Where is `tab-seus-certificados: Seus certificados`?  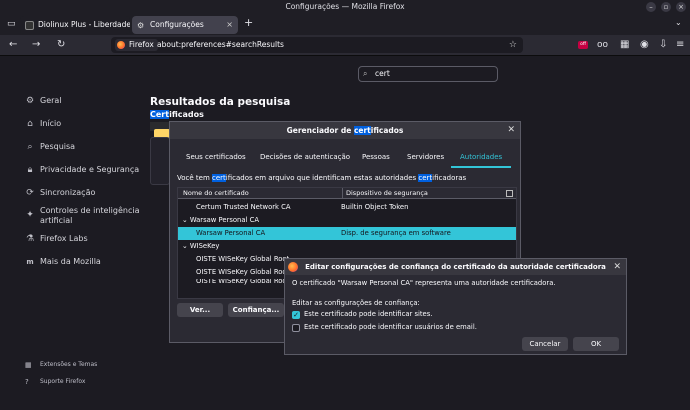 tab-seus-certificados: Seus certificados is located at coordinates (216, 157).